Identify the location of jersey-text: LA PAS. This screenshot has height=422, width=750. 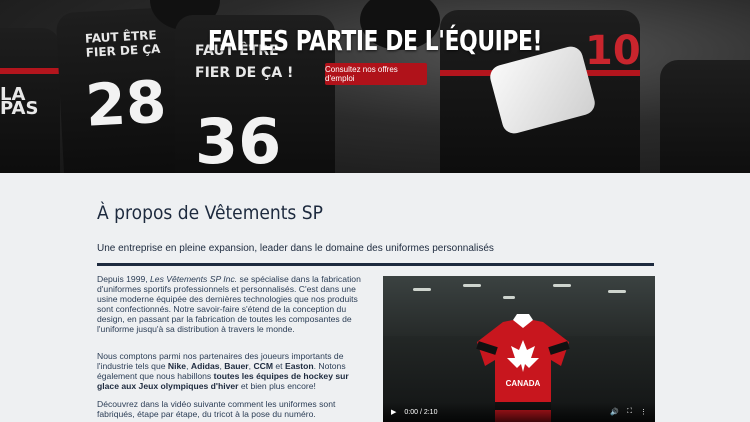
(19, 101).